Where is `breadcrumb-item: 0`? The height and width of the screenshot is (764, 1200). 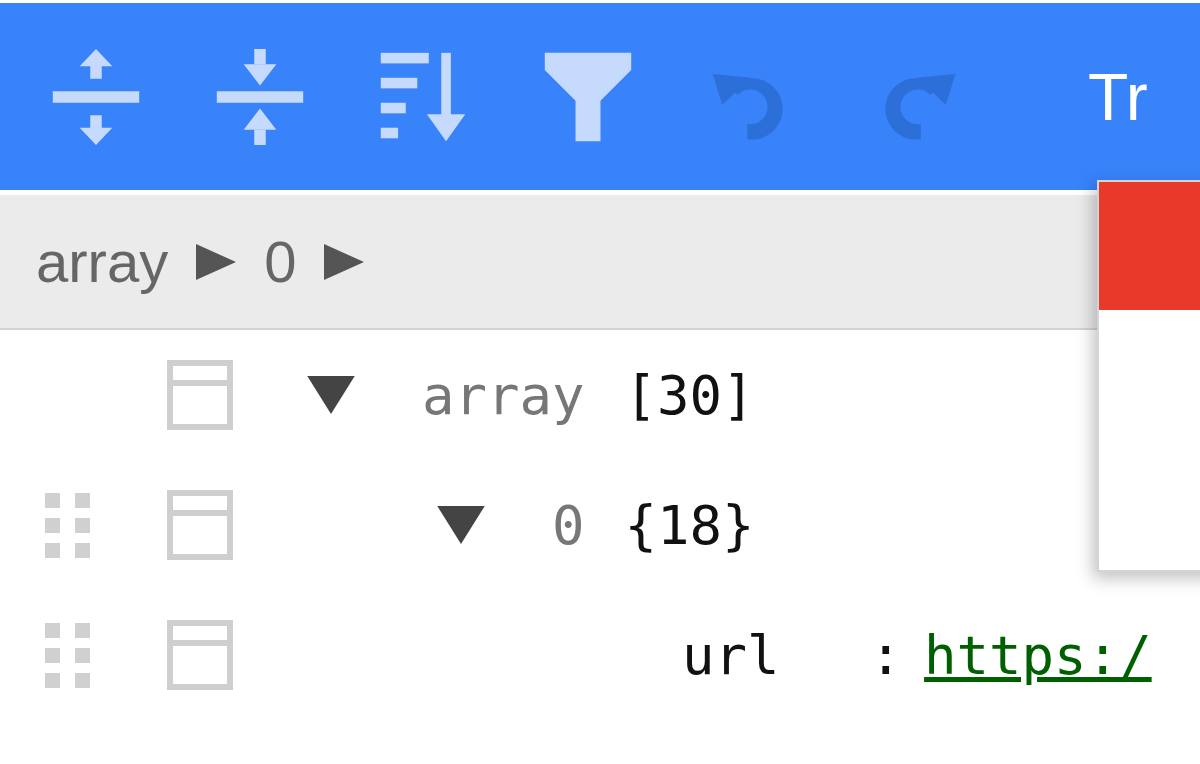 breadcrumb-item: 0 is located at coordinates (280, 261).